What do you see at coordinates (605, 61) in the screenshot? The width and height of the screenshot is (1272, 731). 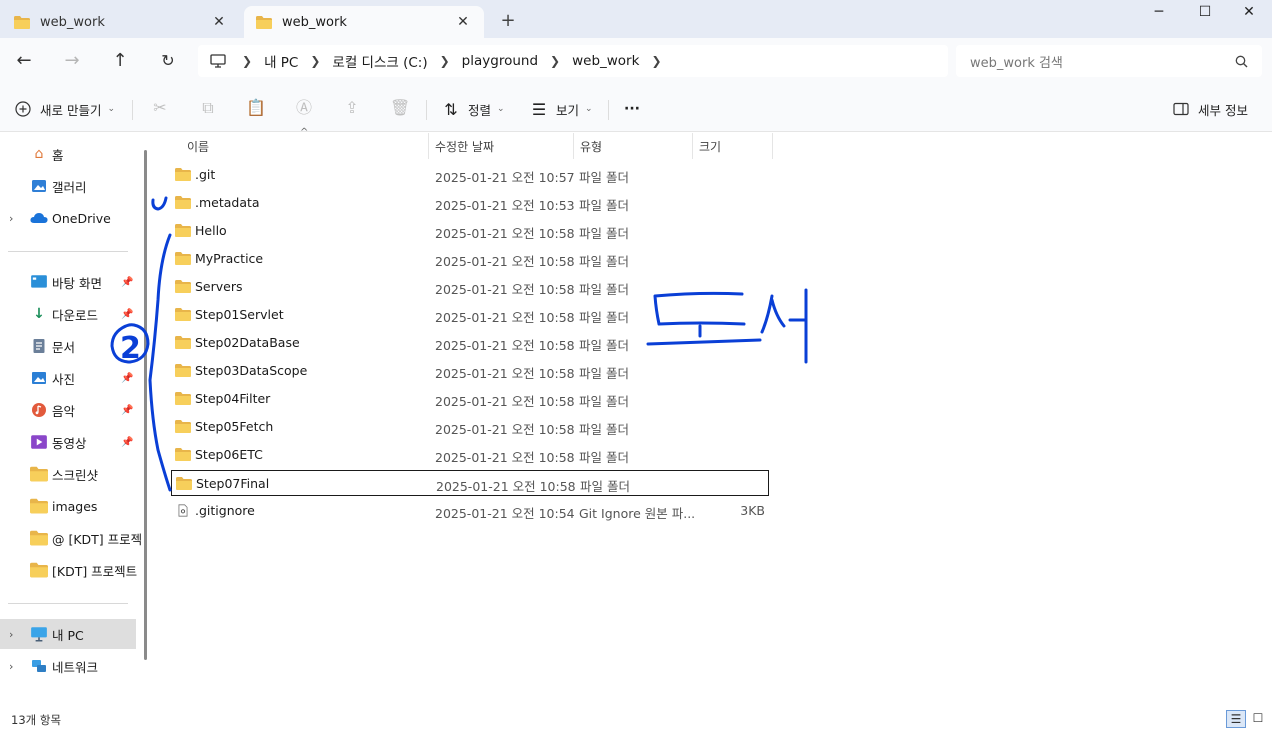 I see `breadcrumb-web-work: web_work` at bounding box center [605, 61].